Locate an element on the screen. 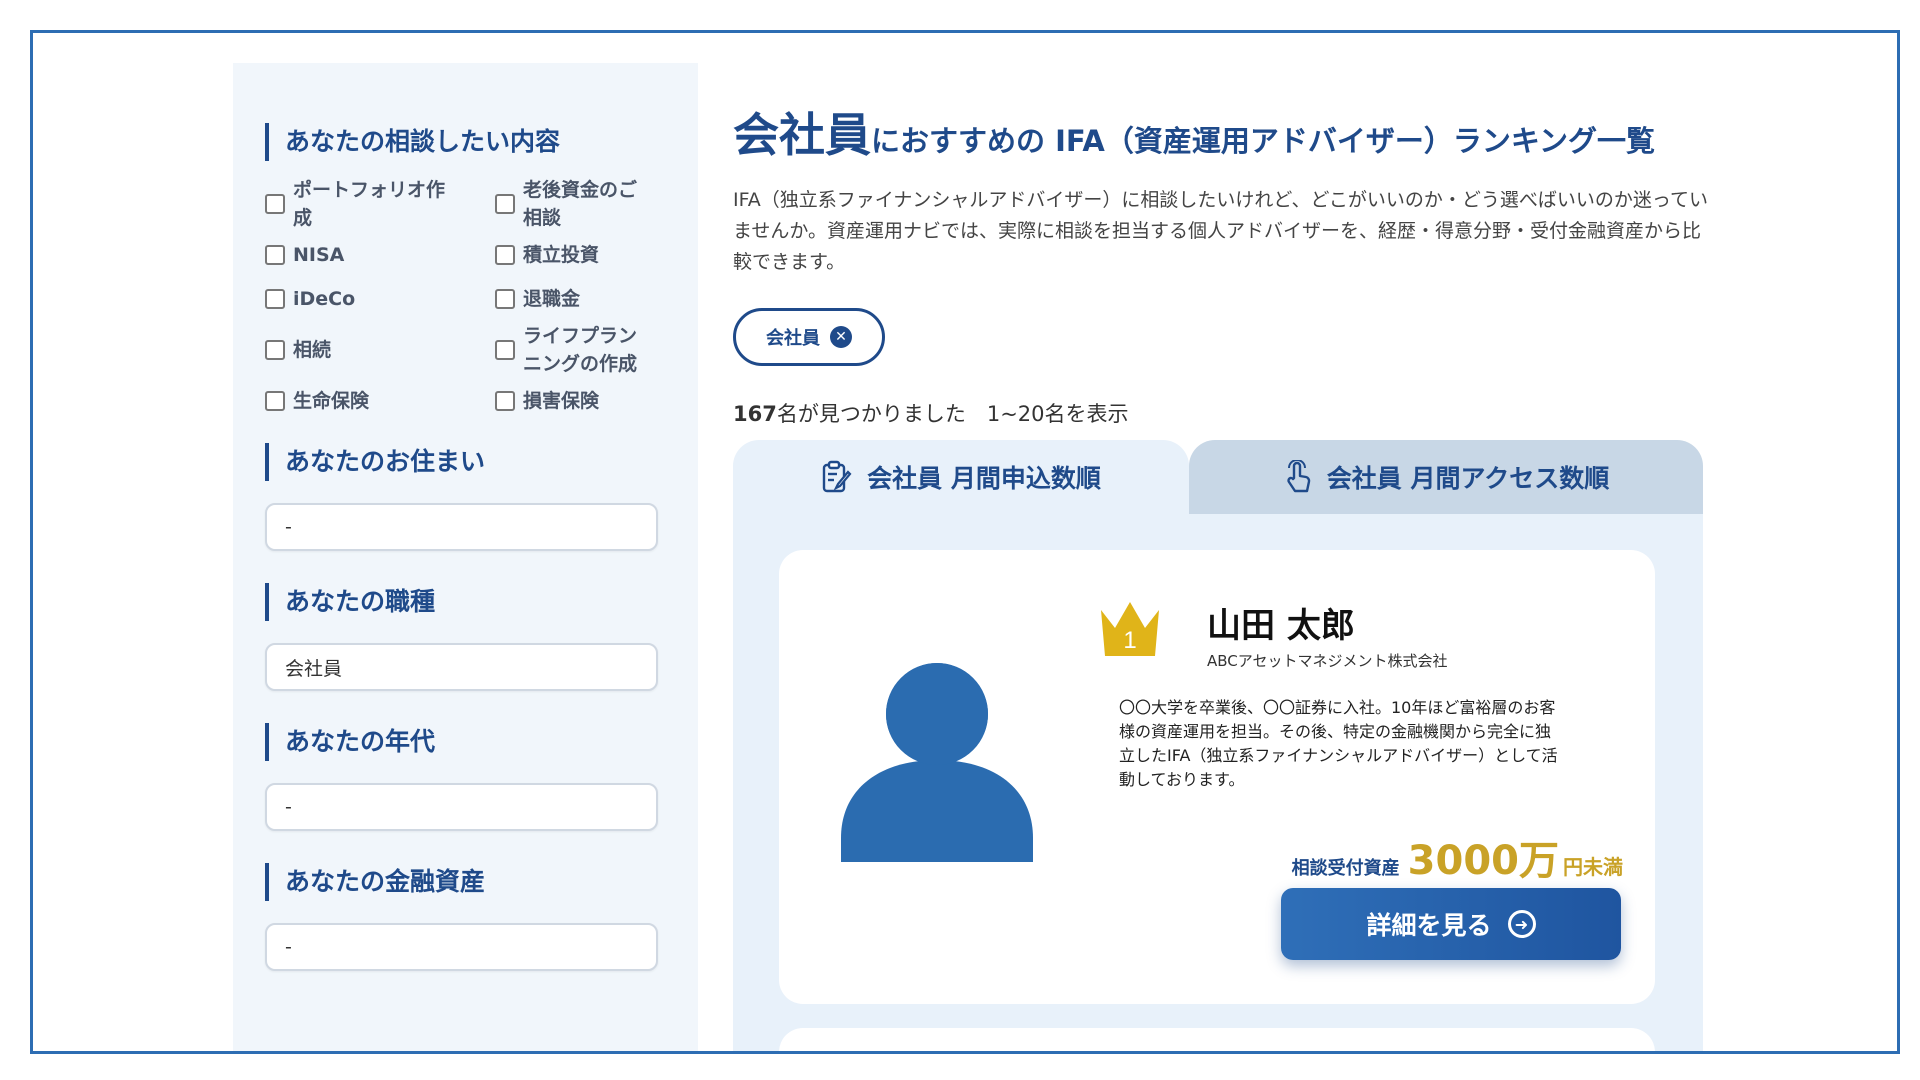  next-advisor-card is located at coordinates (1217, 1039).